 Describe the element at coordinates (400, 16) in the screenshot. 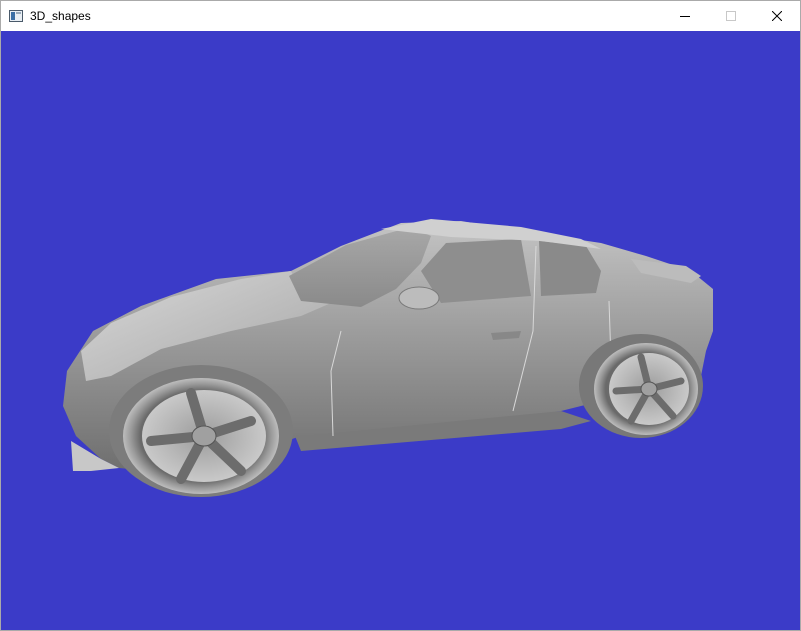

I see `title-bar: 3D_shapes` at that location.